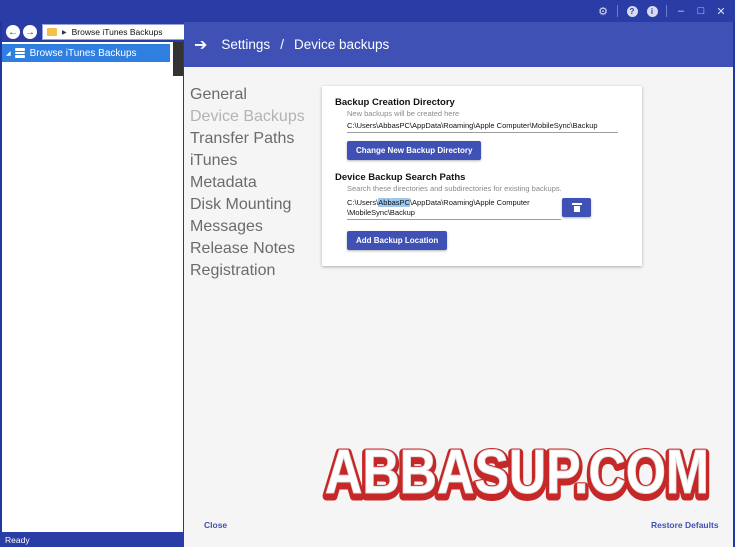  I want to click on title-controls: ⚙ ? i – □ ✕, so click(662, 11).